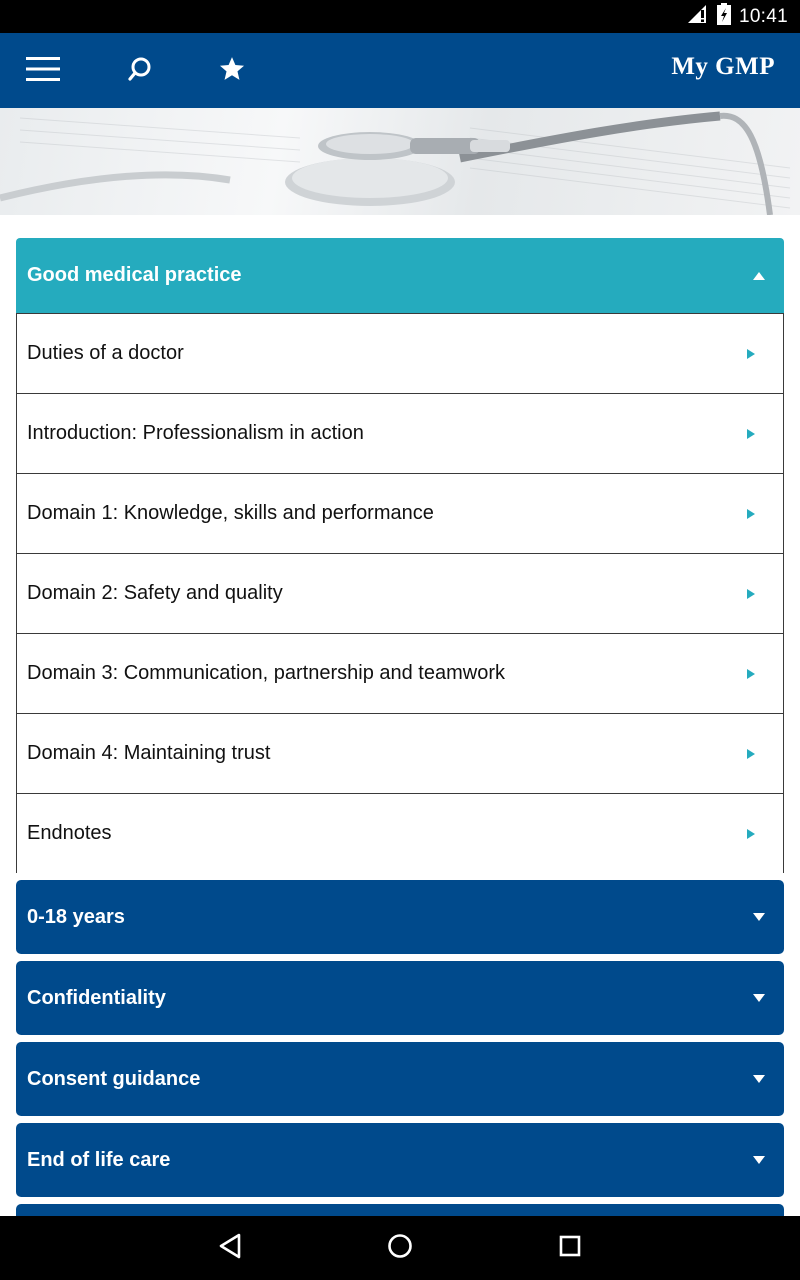 The image size is (800, 1280). I want to click on section-title: 0-18 years, so click(76, 916).